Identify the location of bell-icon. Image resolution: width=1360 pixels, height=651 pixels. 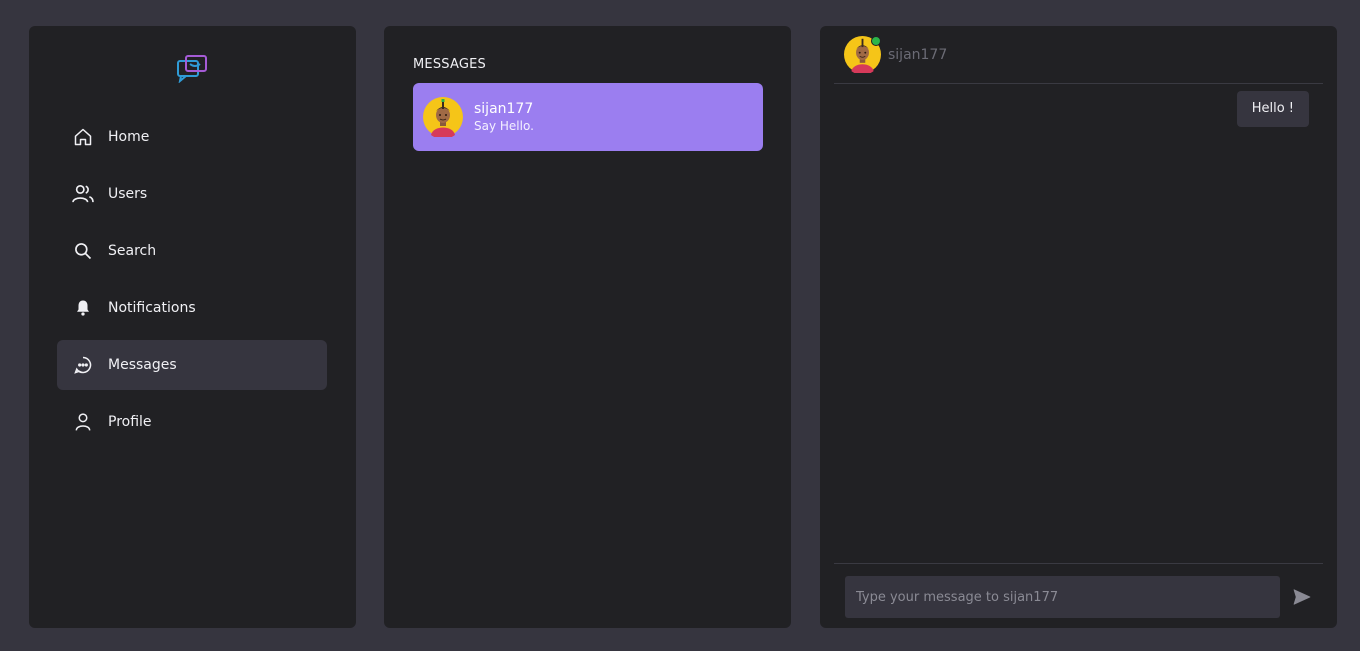
(83, 308).